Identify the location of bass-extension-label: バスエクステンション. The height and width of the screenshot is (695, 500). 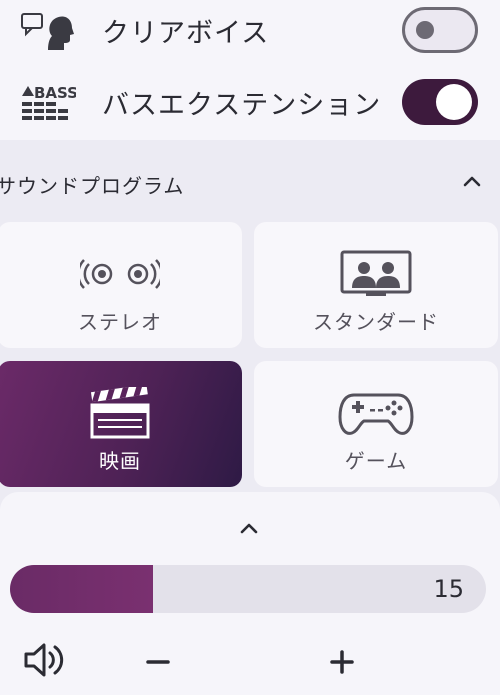
(242, 105).